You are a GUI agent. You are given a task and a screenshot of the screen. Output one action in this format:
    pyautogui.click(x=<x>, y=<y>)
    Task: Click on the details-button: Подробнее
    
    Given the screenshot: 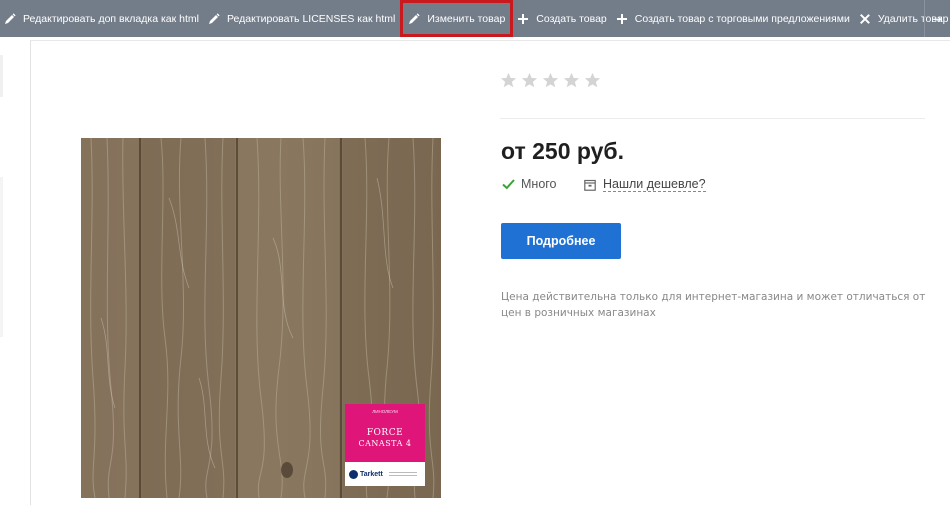 What is the action you would take?
    pyautogui.click(x=561, y=241)
    